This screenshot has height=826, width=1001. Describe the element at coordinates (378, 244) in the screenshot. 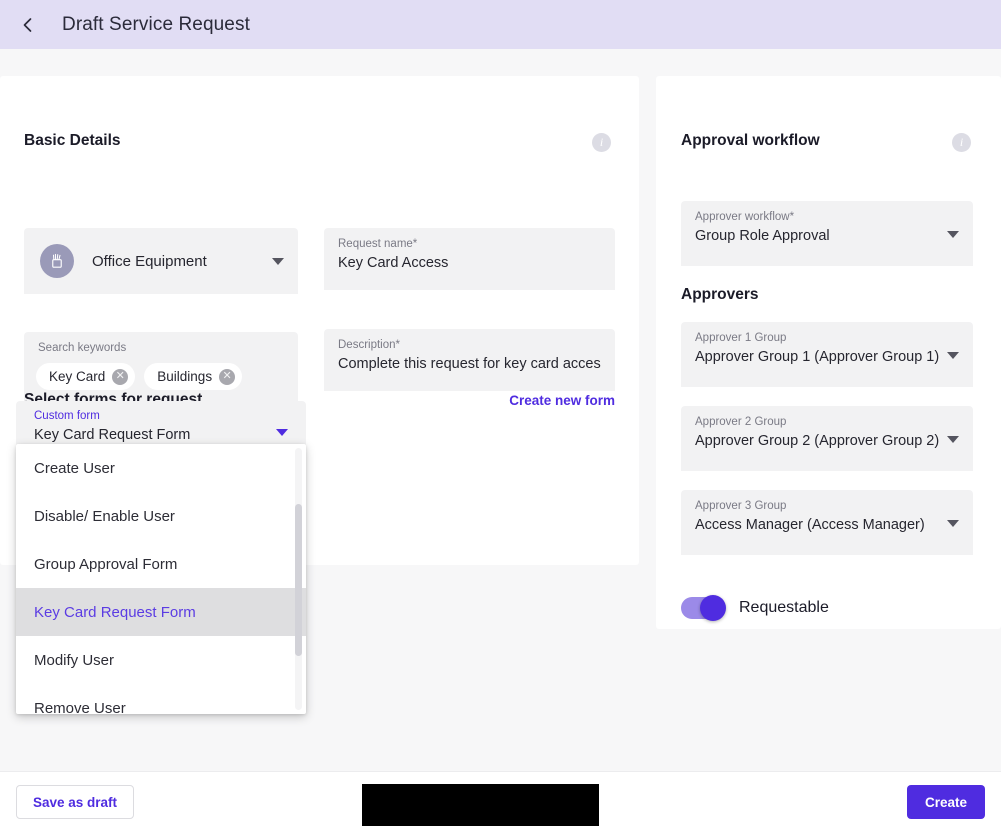

I see `request-name-label: Request name*` at that location.